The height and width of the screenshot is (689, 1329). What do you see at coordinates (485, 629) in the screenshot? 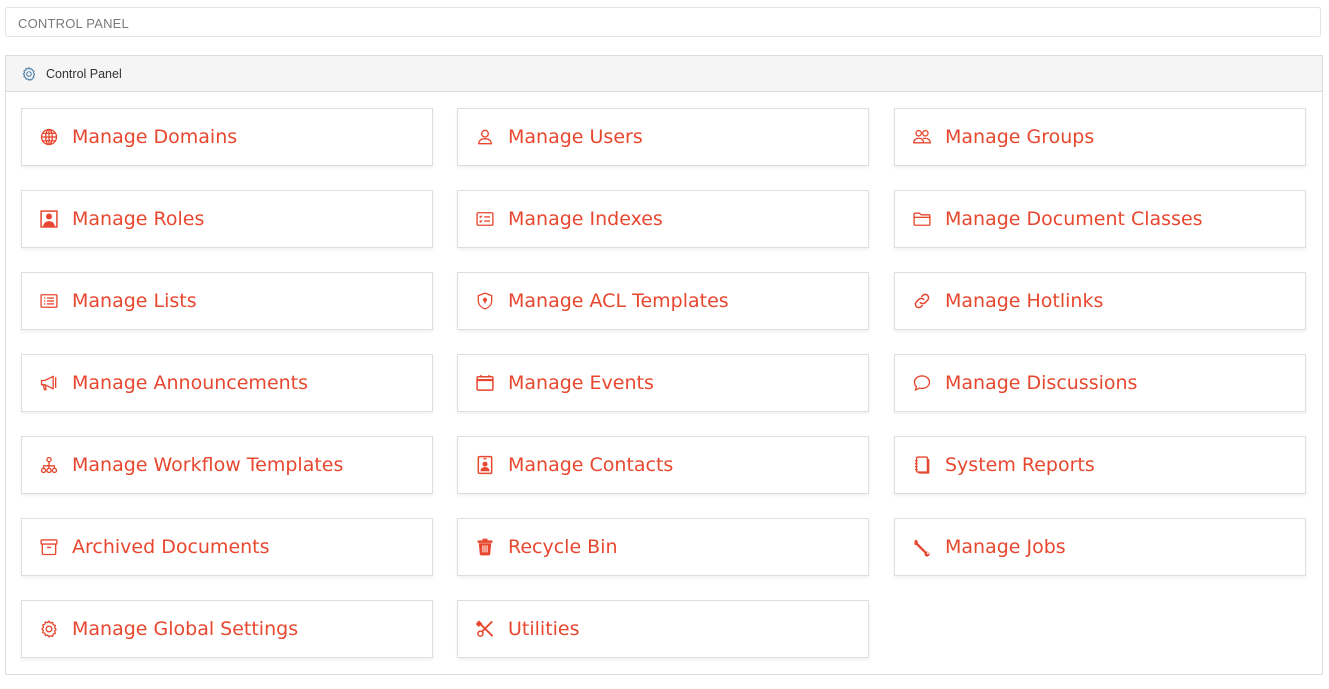
I see `tools-icon` at bounding box center [485, 629].